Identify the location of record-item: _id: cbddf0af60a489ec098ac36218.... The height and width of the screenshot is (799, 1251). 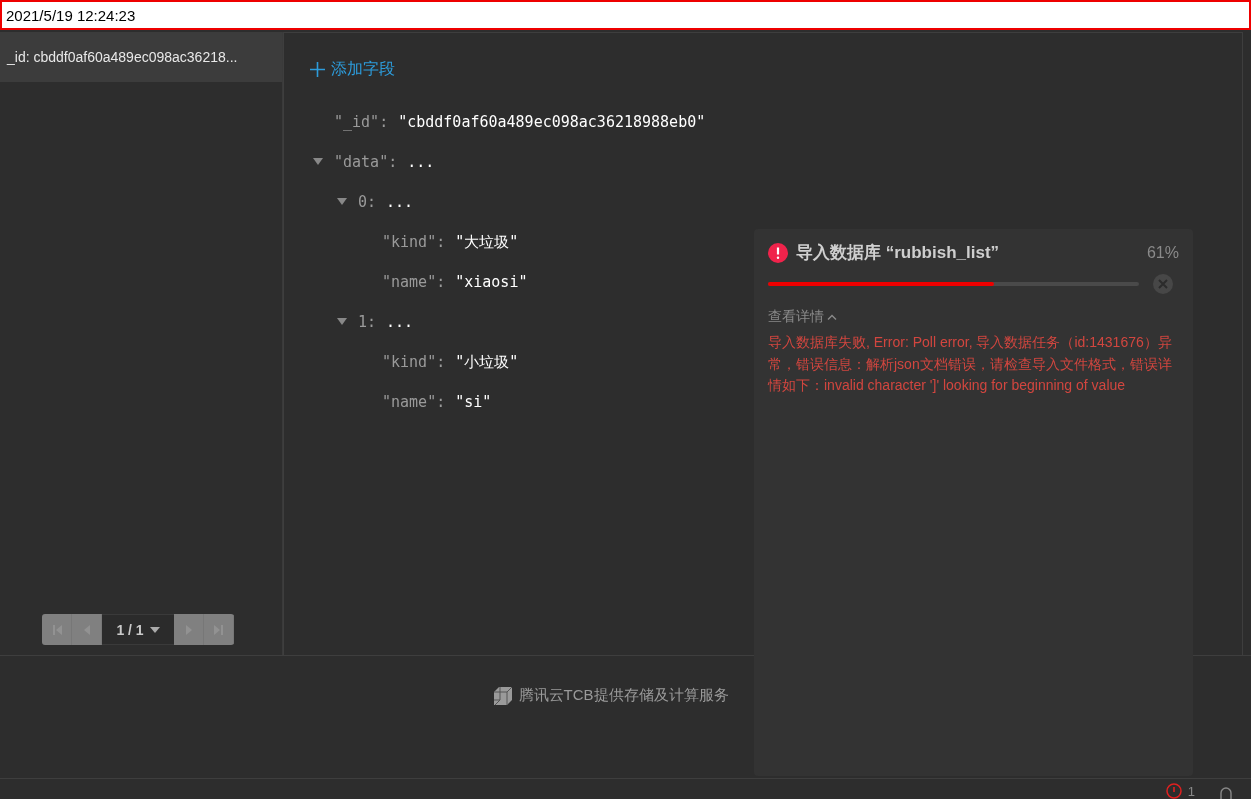
(141, 57).